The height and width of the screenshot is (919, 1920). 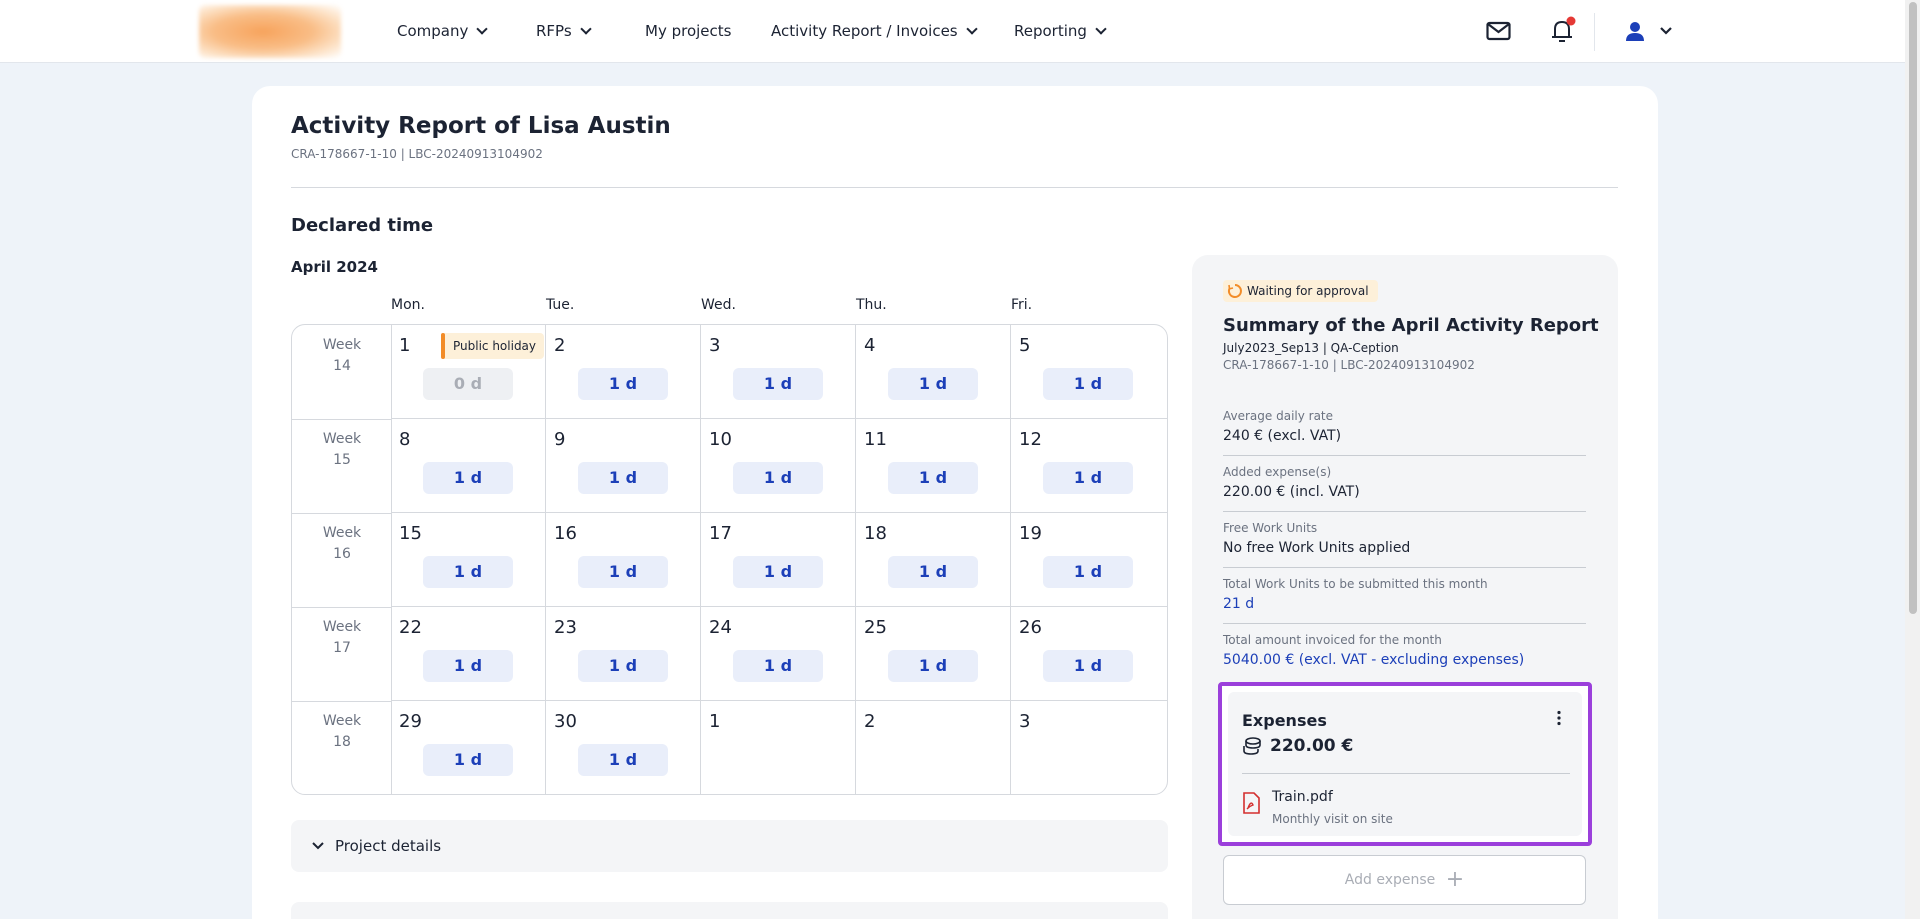 I want to click on more-options-icon, so click(x=1559, y=720).